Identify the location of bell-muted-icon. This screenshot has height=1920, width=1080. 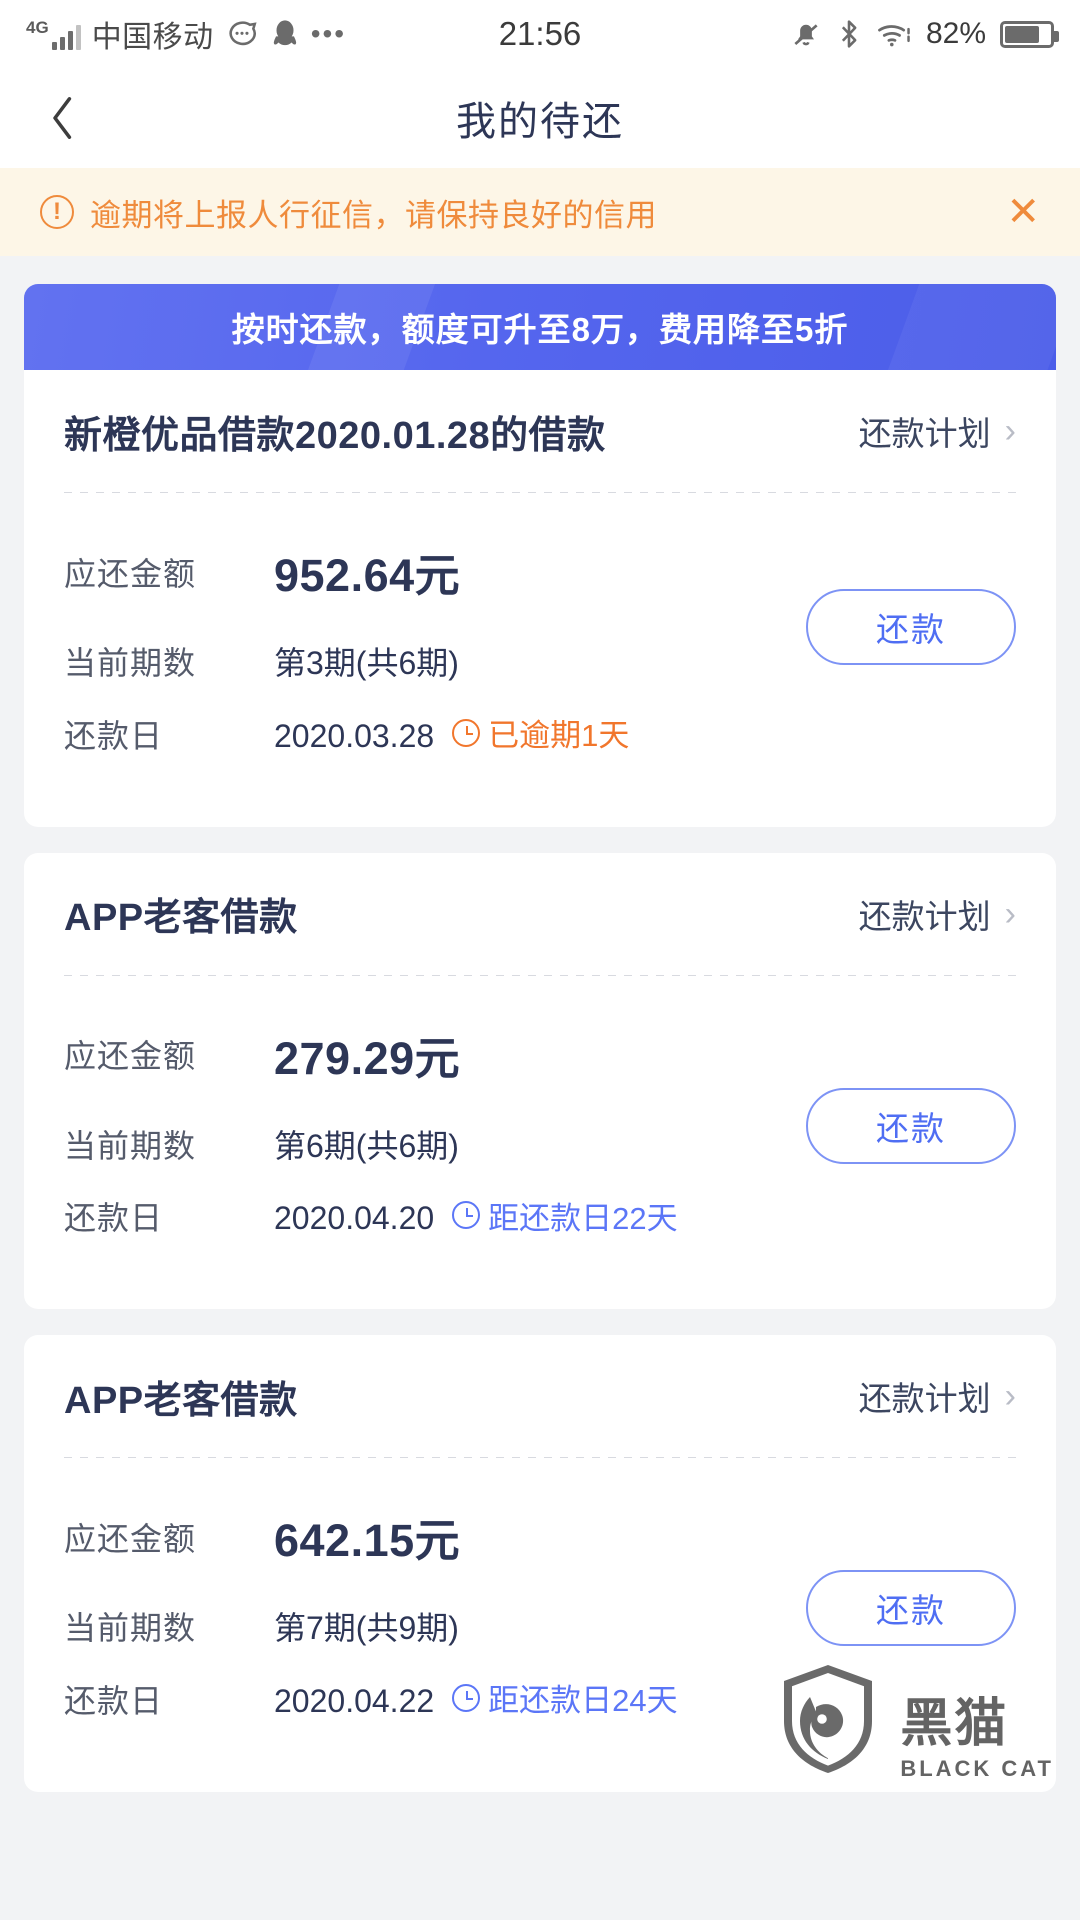
(806, 34).